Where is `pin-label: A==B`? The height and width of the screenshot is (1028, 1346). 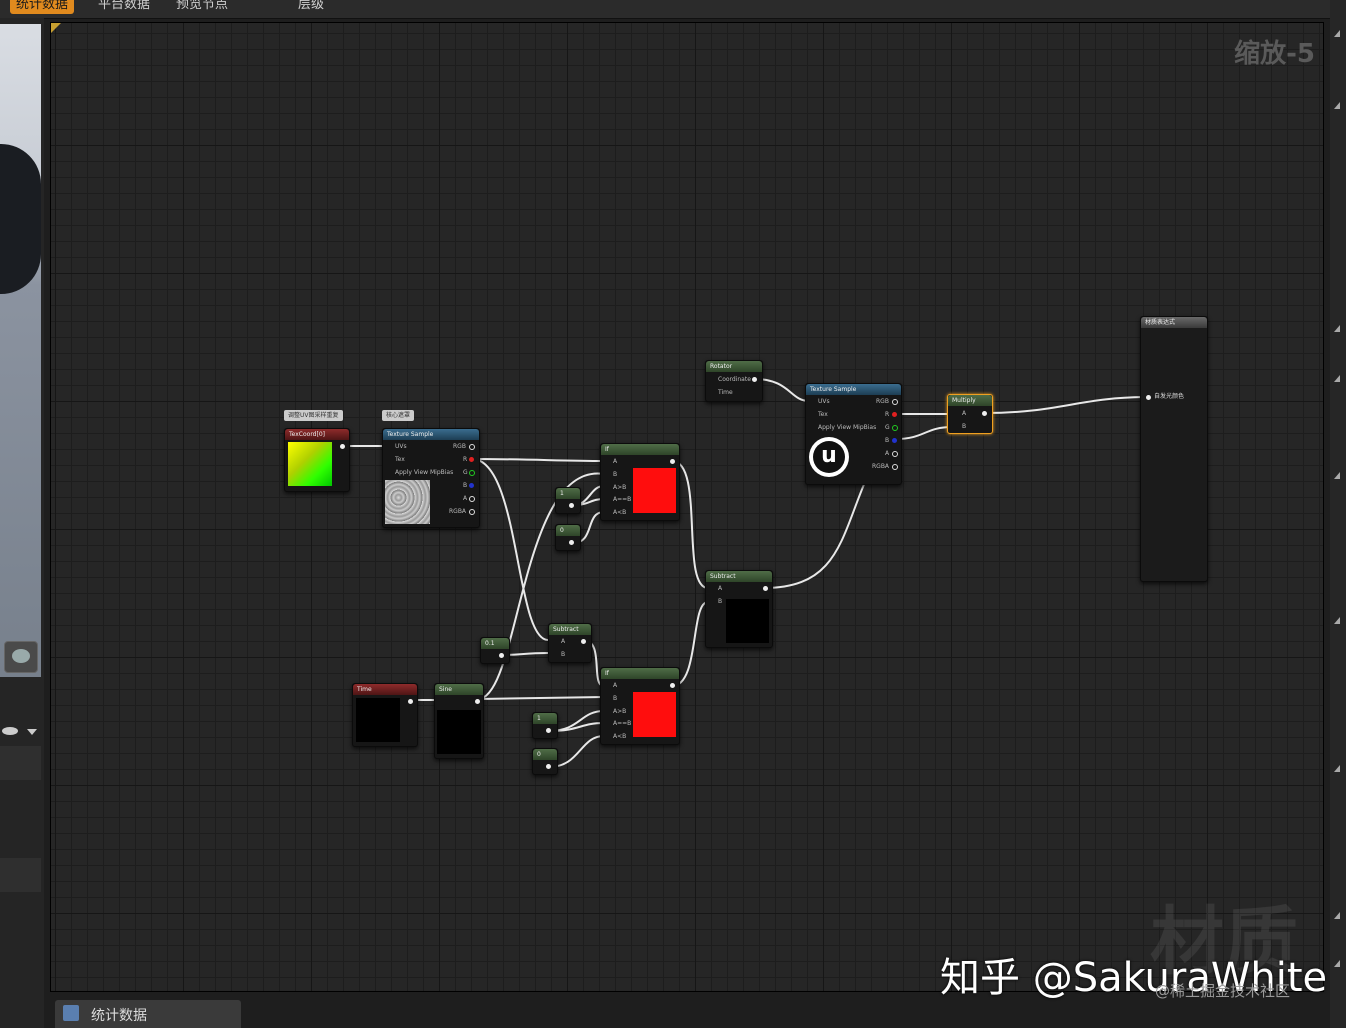
pin-label: A==B is located at coordinates (622, 723).